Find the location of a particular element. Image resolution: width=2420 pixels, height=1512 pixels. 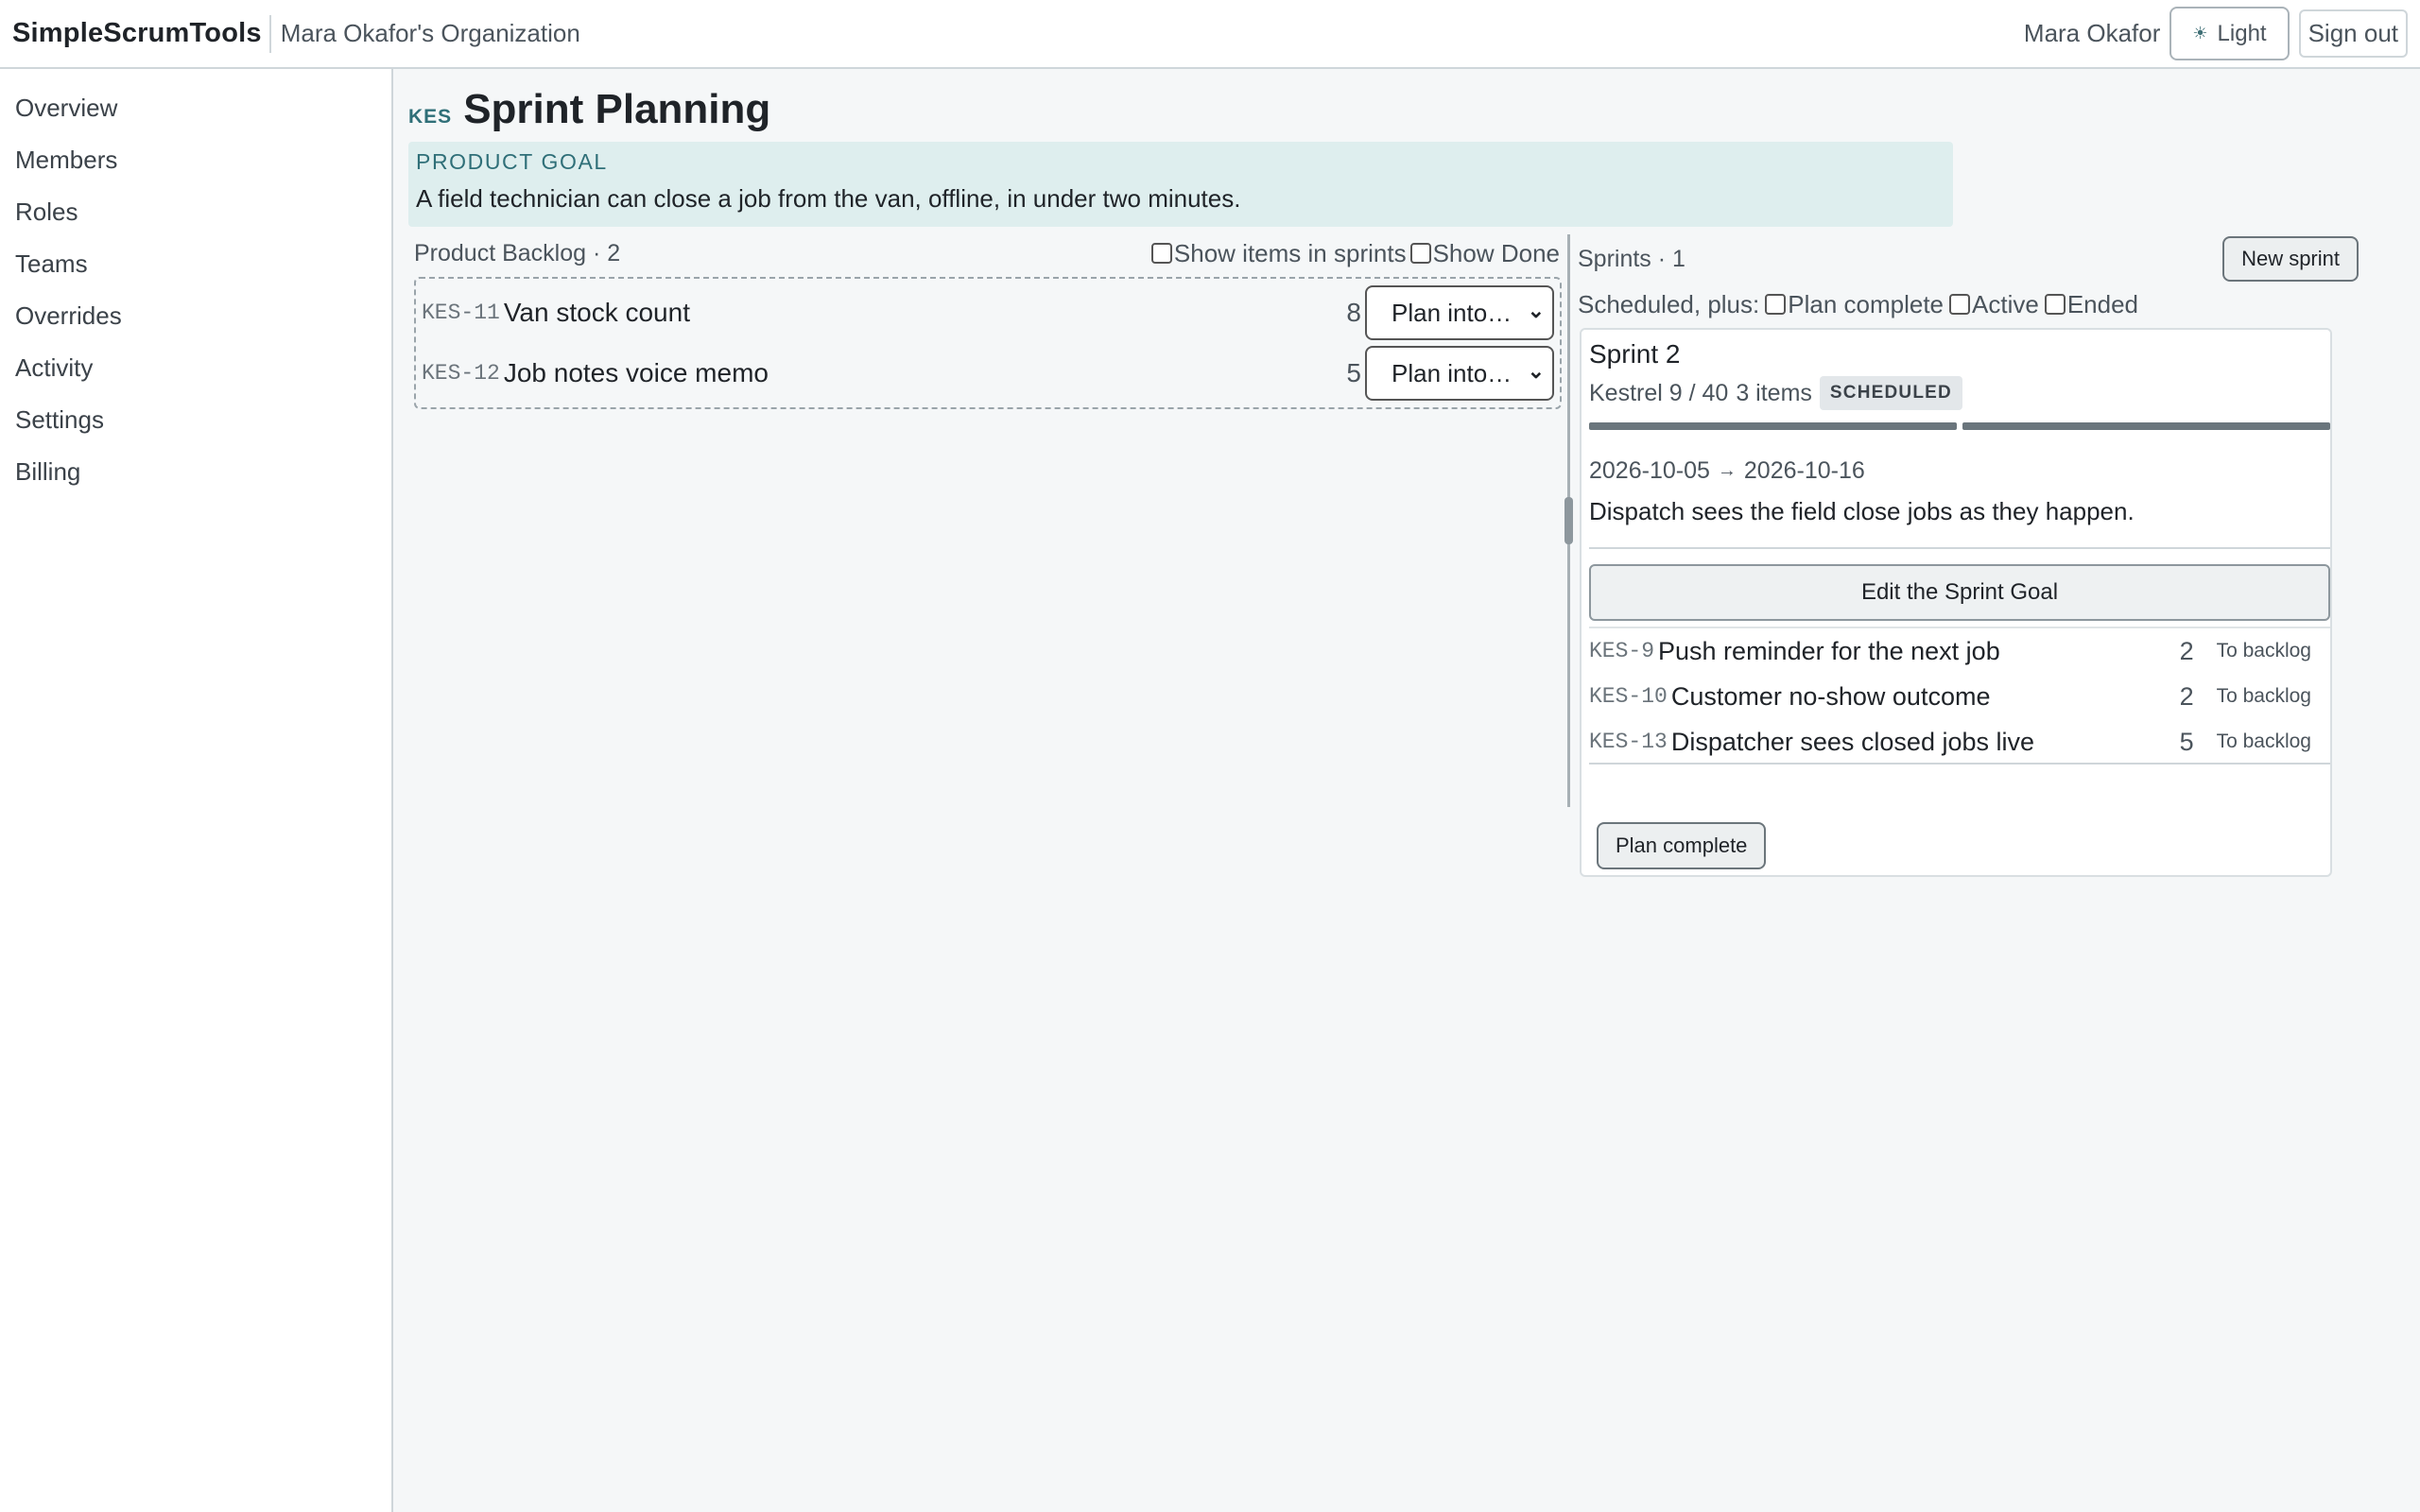

show-done-label: Show Done is located at coordinates (1496, 252).